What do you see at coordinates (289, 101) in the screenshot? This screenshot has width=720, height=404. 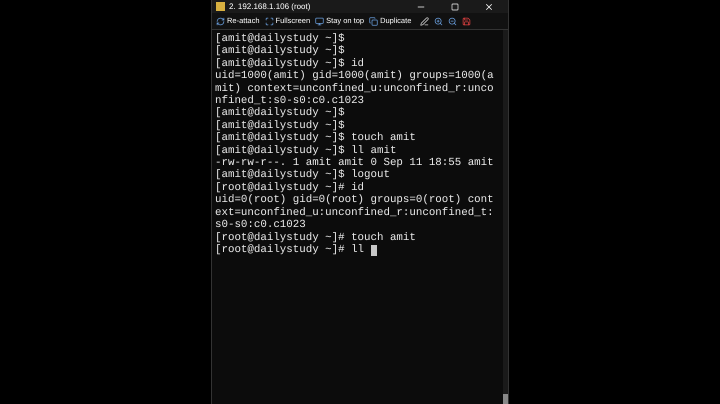 I see `terminal-line: nfined_t:s0-s0:c0.c1023` at bounding box center [289, 101].